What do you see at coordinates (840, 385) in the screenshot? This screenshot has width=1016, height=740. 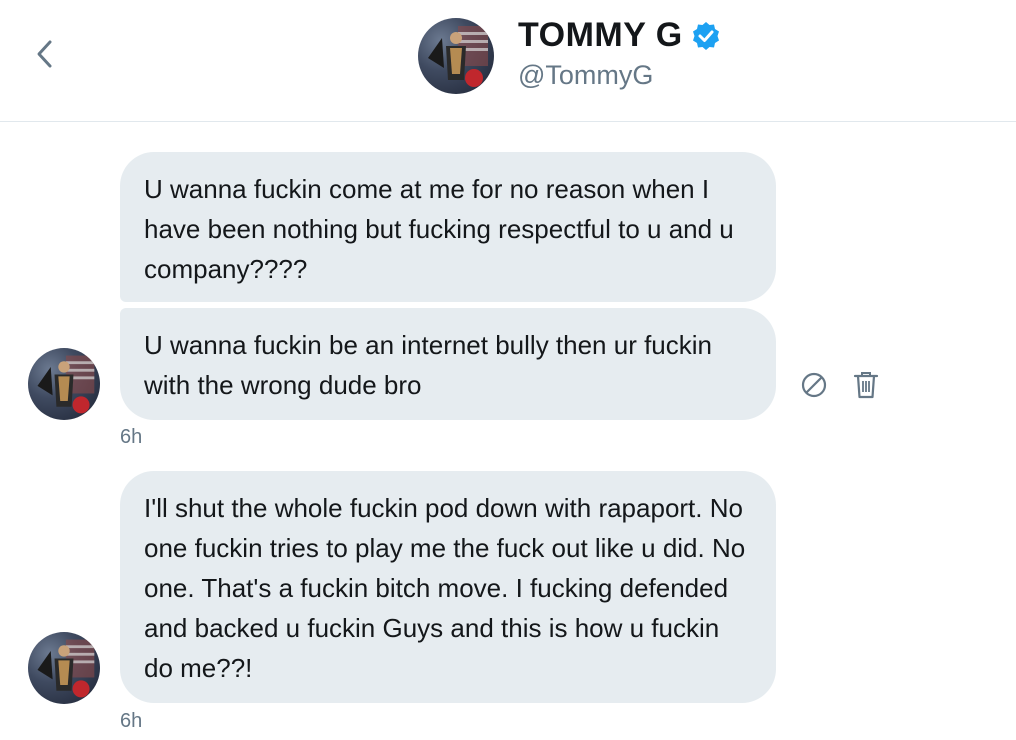 I see `message-actions` at bounding box center [840, 385].